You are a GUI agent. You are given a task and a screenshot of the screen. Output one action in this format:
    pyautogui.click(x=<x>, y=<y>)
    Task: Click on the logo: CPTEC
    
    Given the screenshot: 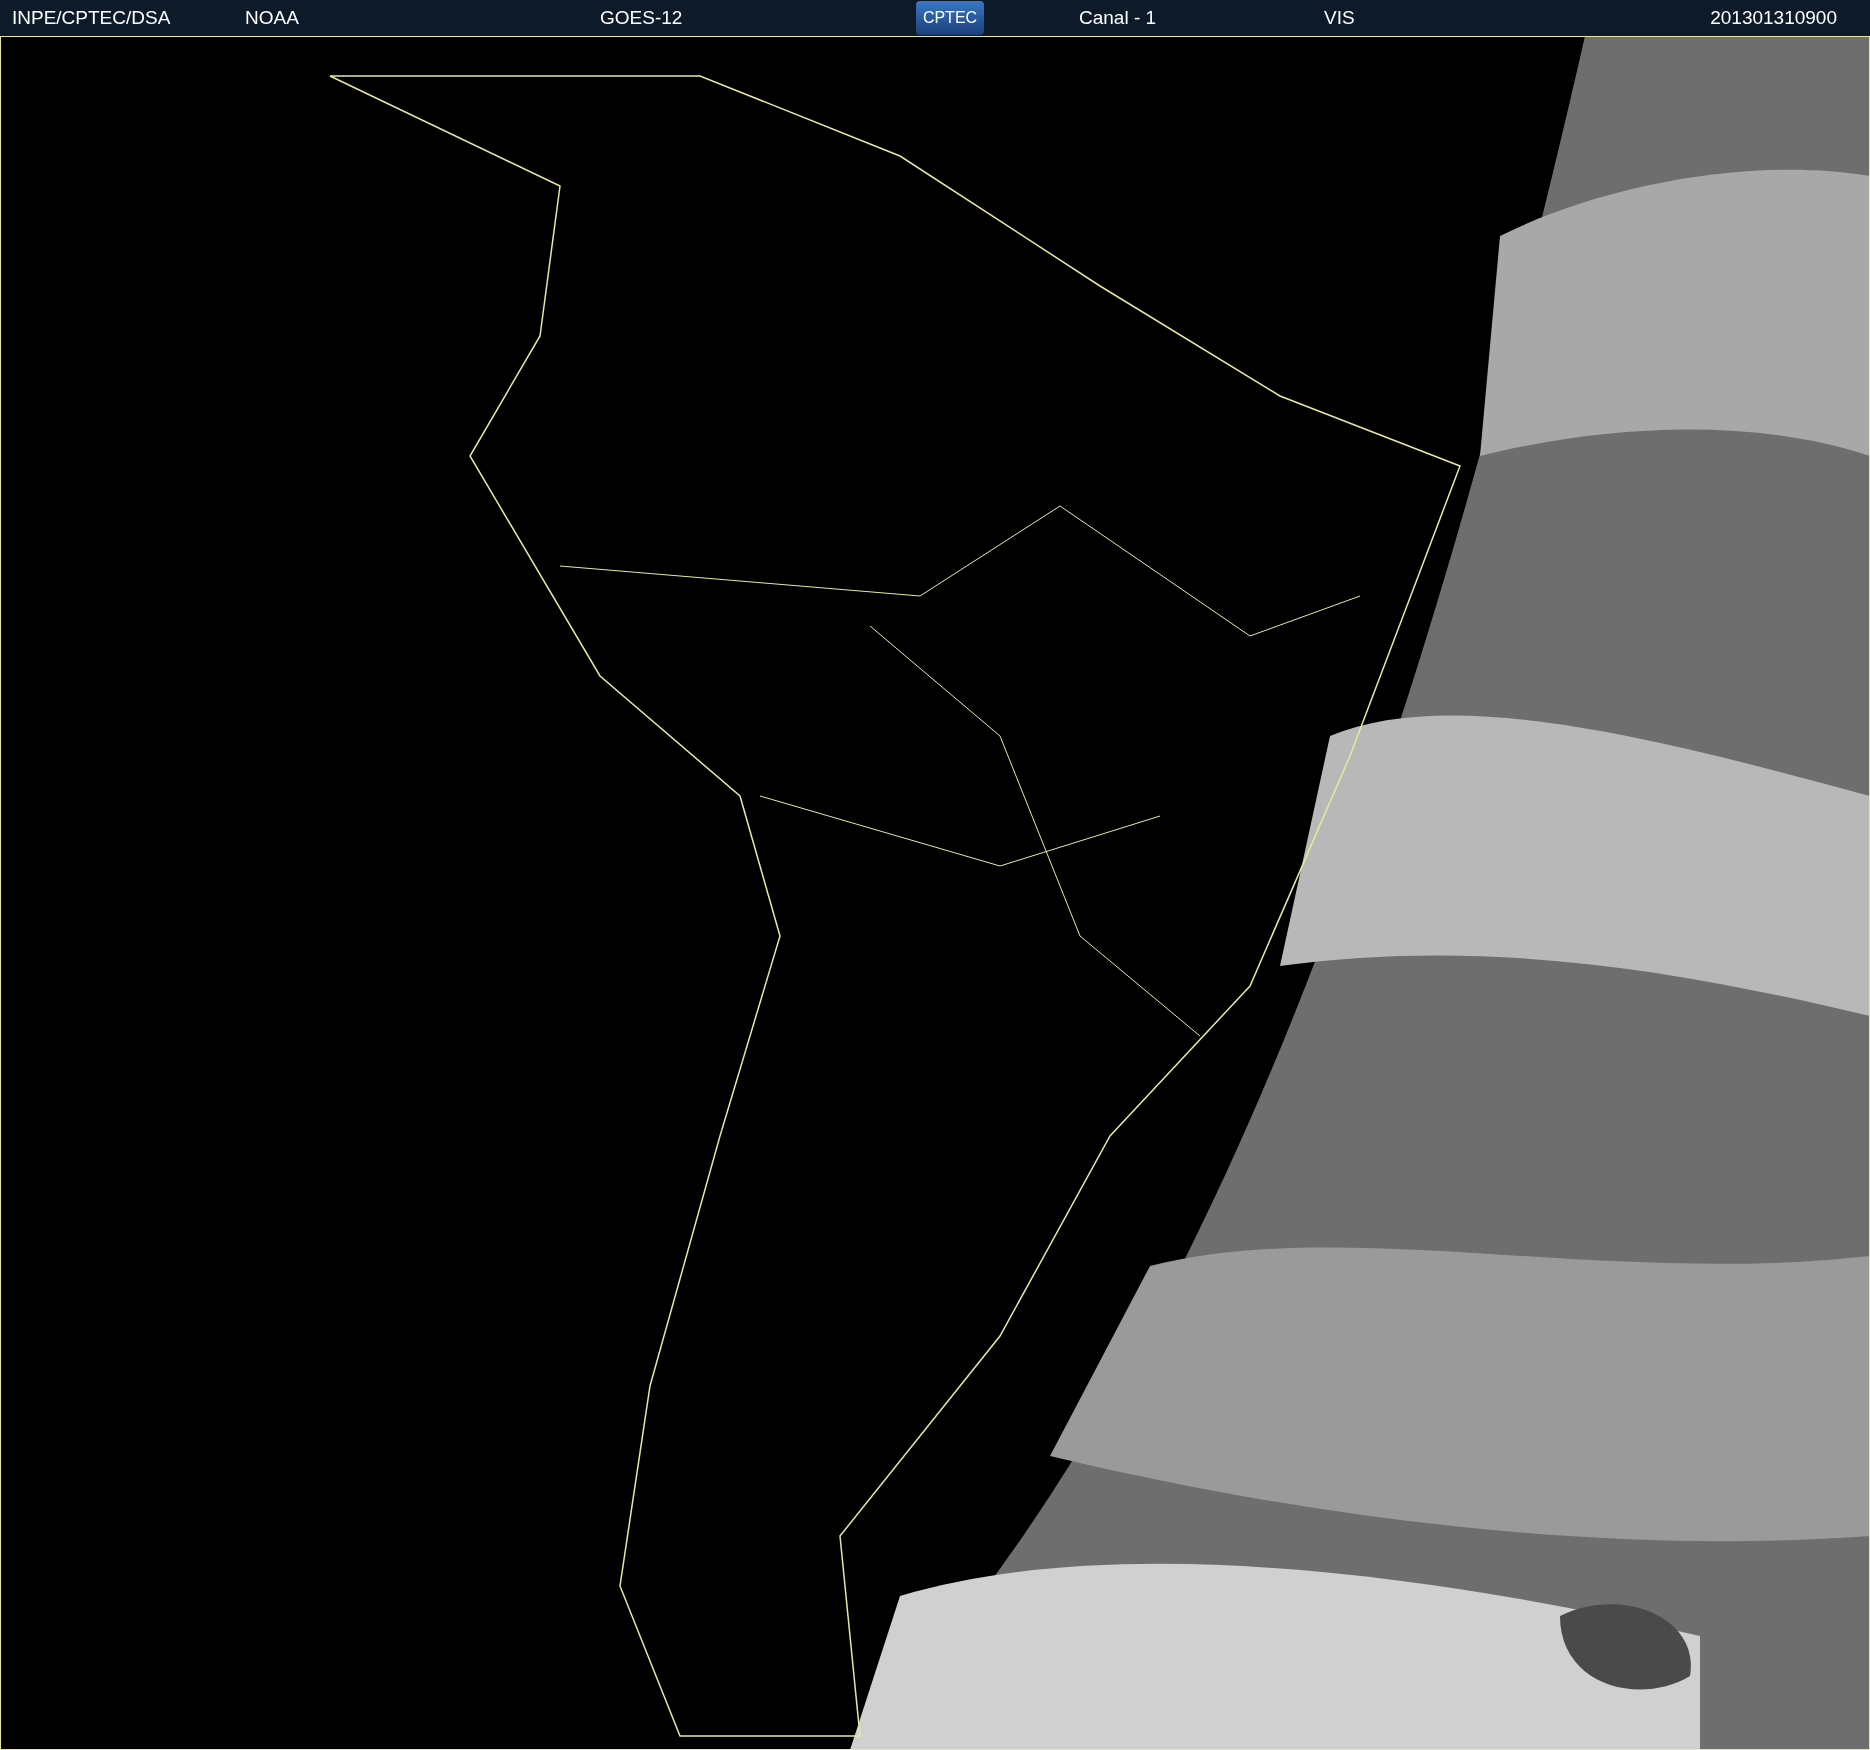 What is the action you would take?
    pyautogui.click(x=950, y=18)
    